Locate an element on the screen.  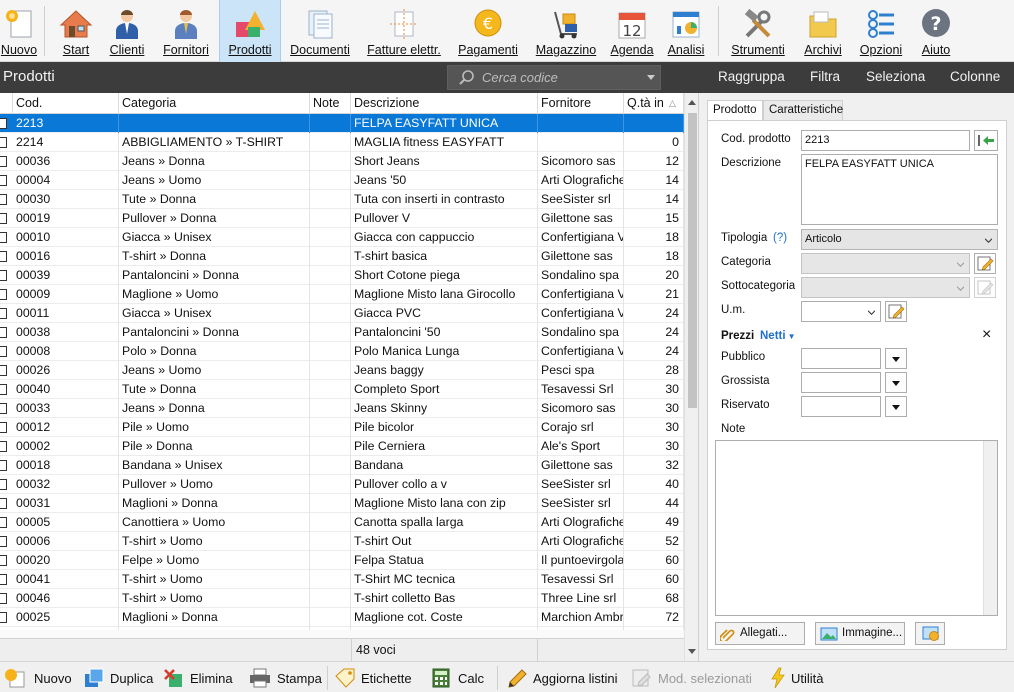
note-scrollbar is located at coordinates (990, 528).